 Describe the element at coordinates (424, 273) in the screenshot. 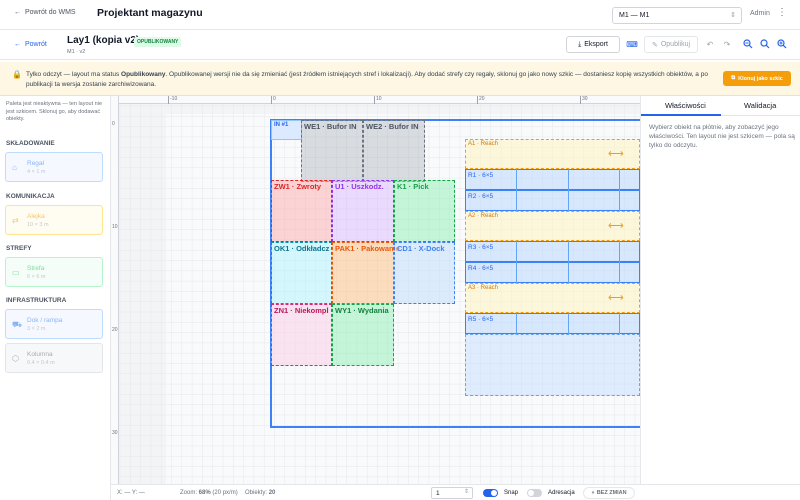

I see `zone-cd1: CD1 · X-Dock` at that location.